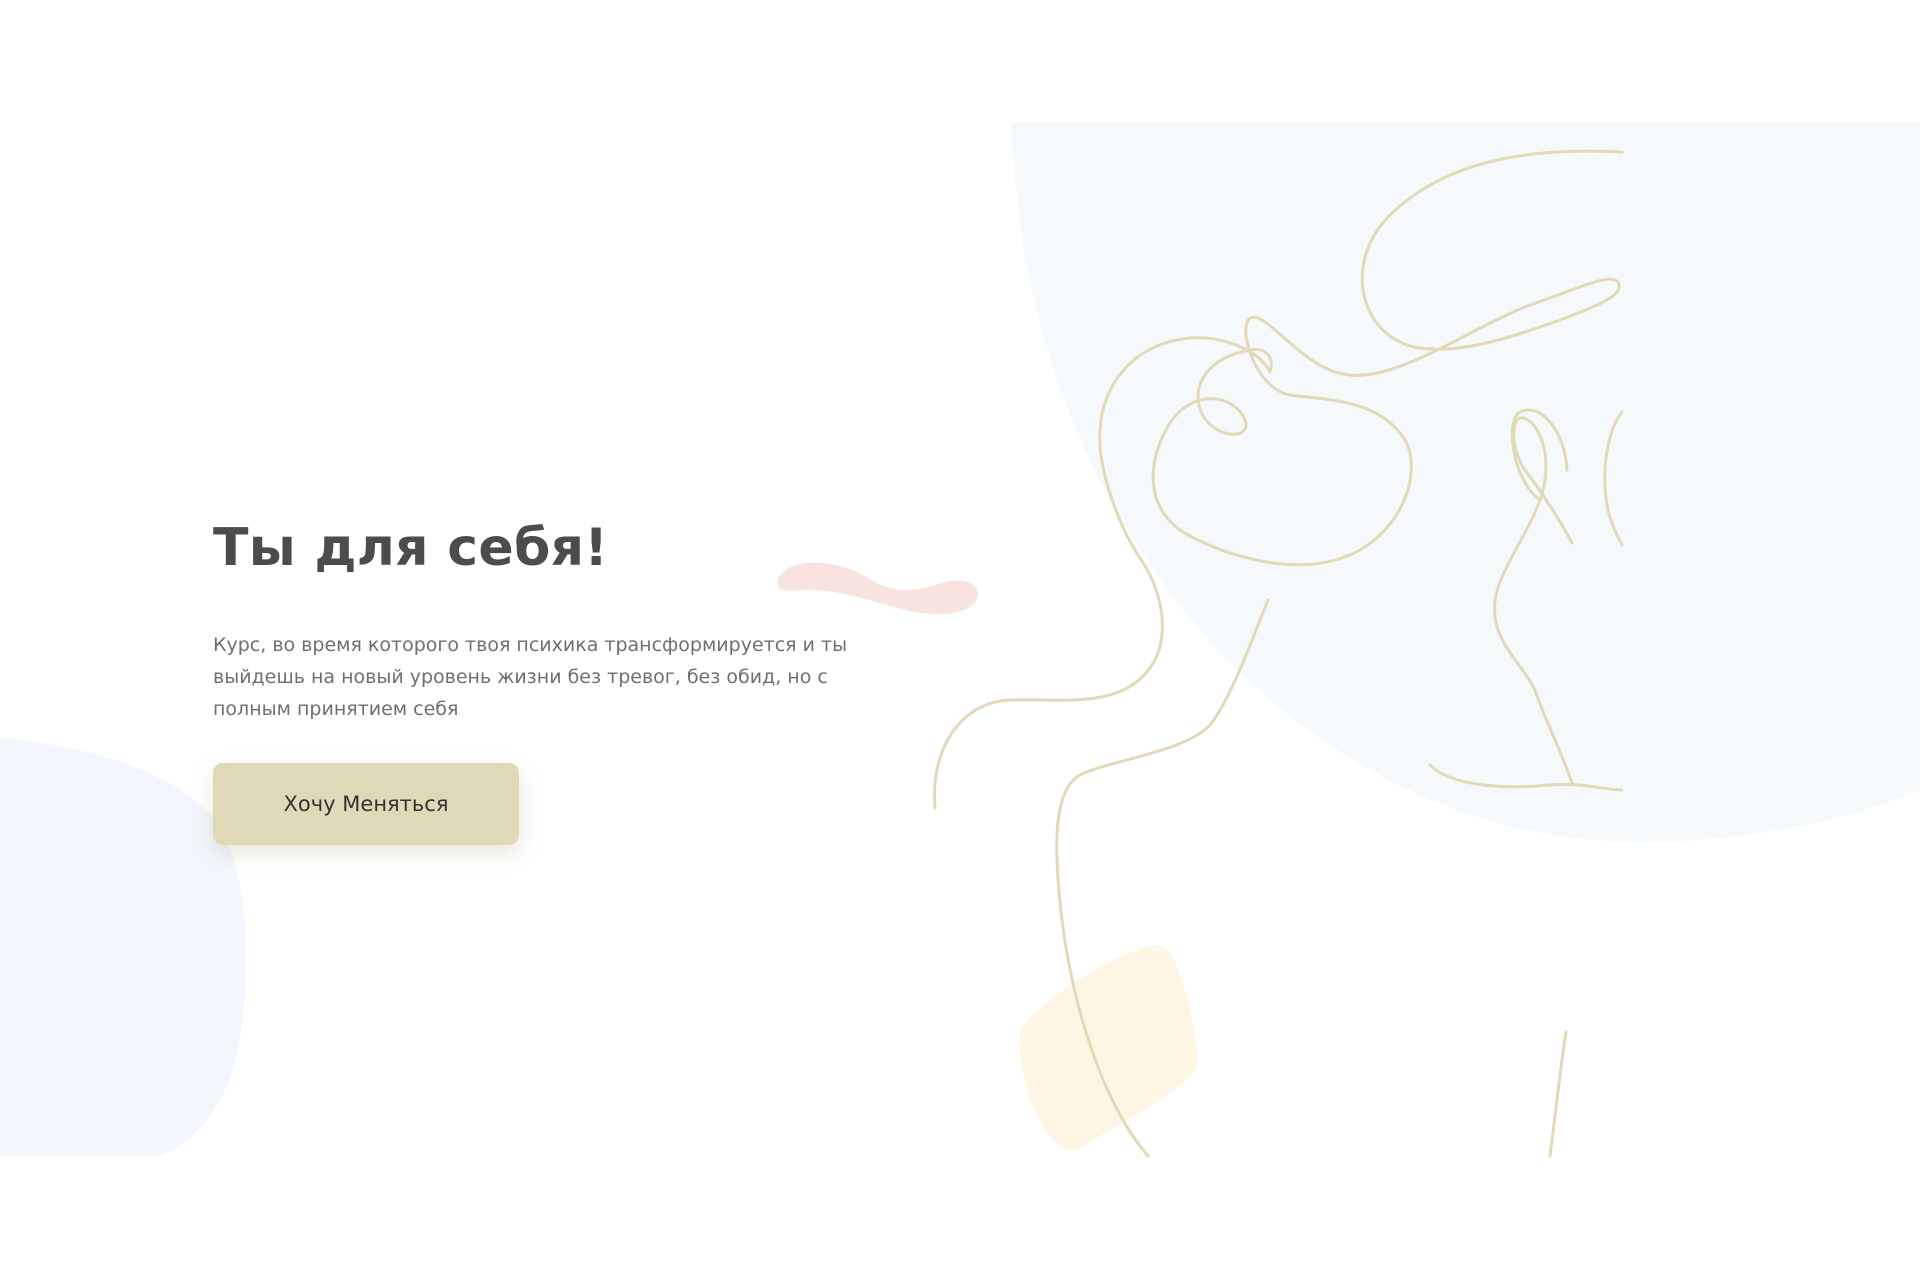 The width and height of the screenshot is (1920, 1280). What do you see at coordinates (366, 804) in the screenshot?
I see `cta-button: Хочу Меняться` at bounding box center [366, 804].